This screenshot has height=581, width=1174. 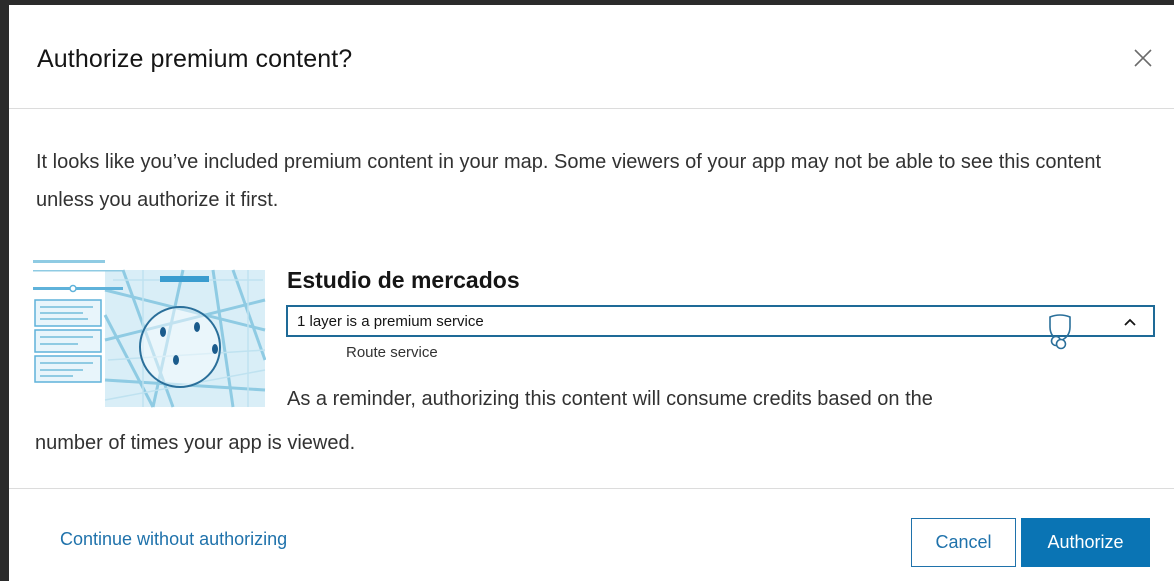 I want to click on close-icon, so click(x=1143, y=58).